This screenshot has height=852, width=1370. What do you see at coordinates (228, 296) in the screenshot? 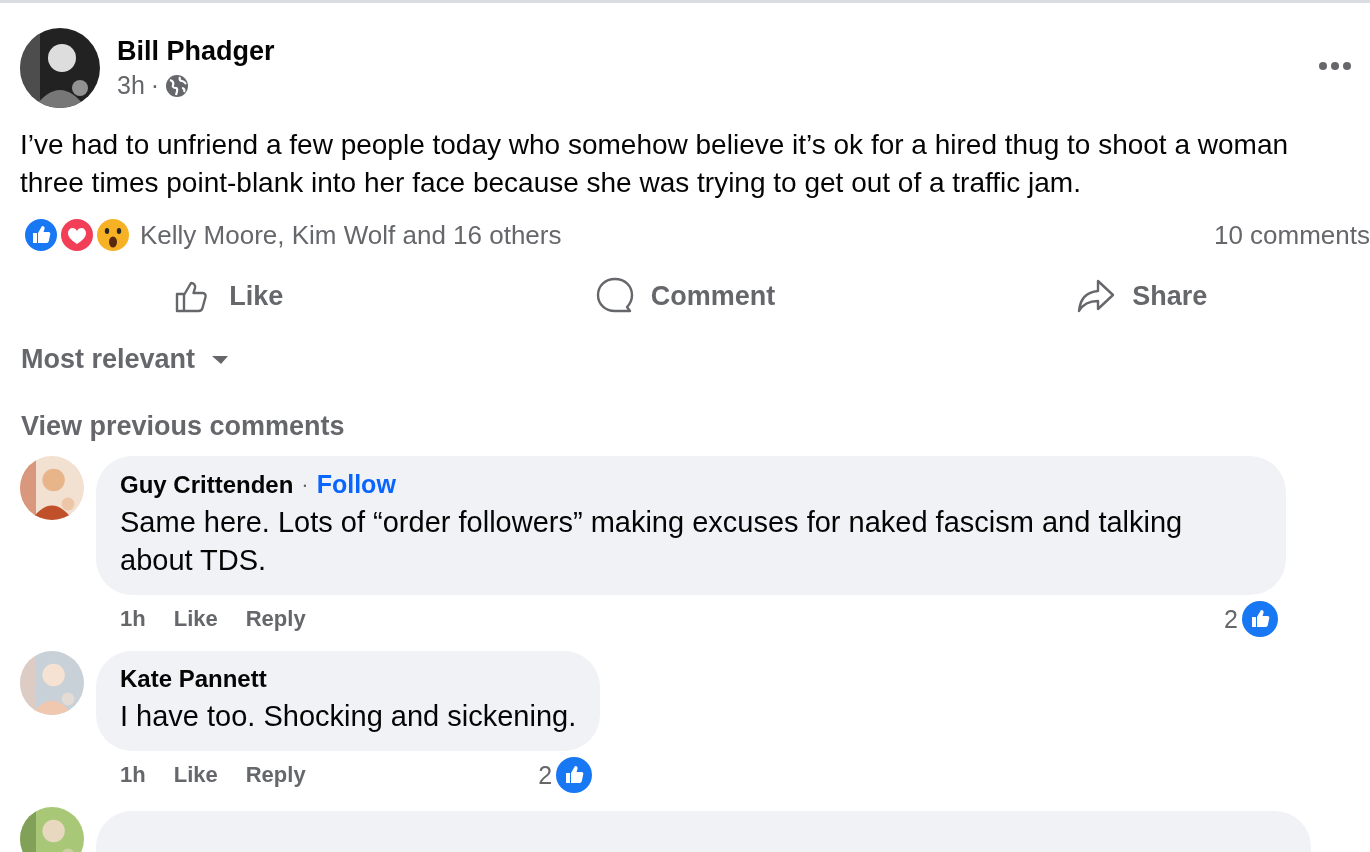
I see `like-action-button: Like` at bounding box center [228, 296].